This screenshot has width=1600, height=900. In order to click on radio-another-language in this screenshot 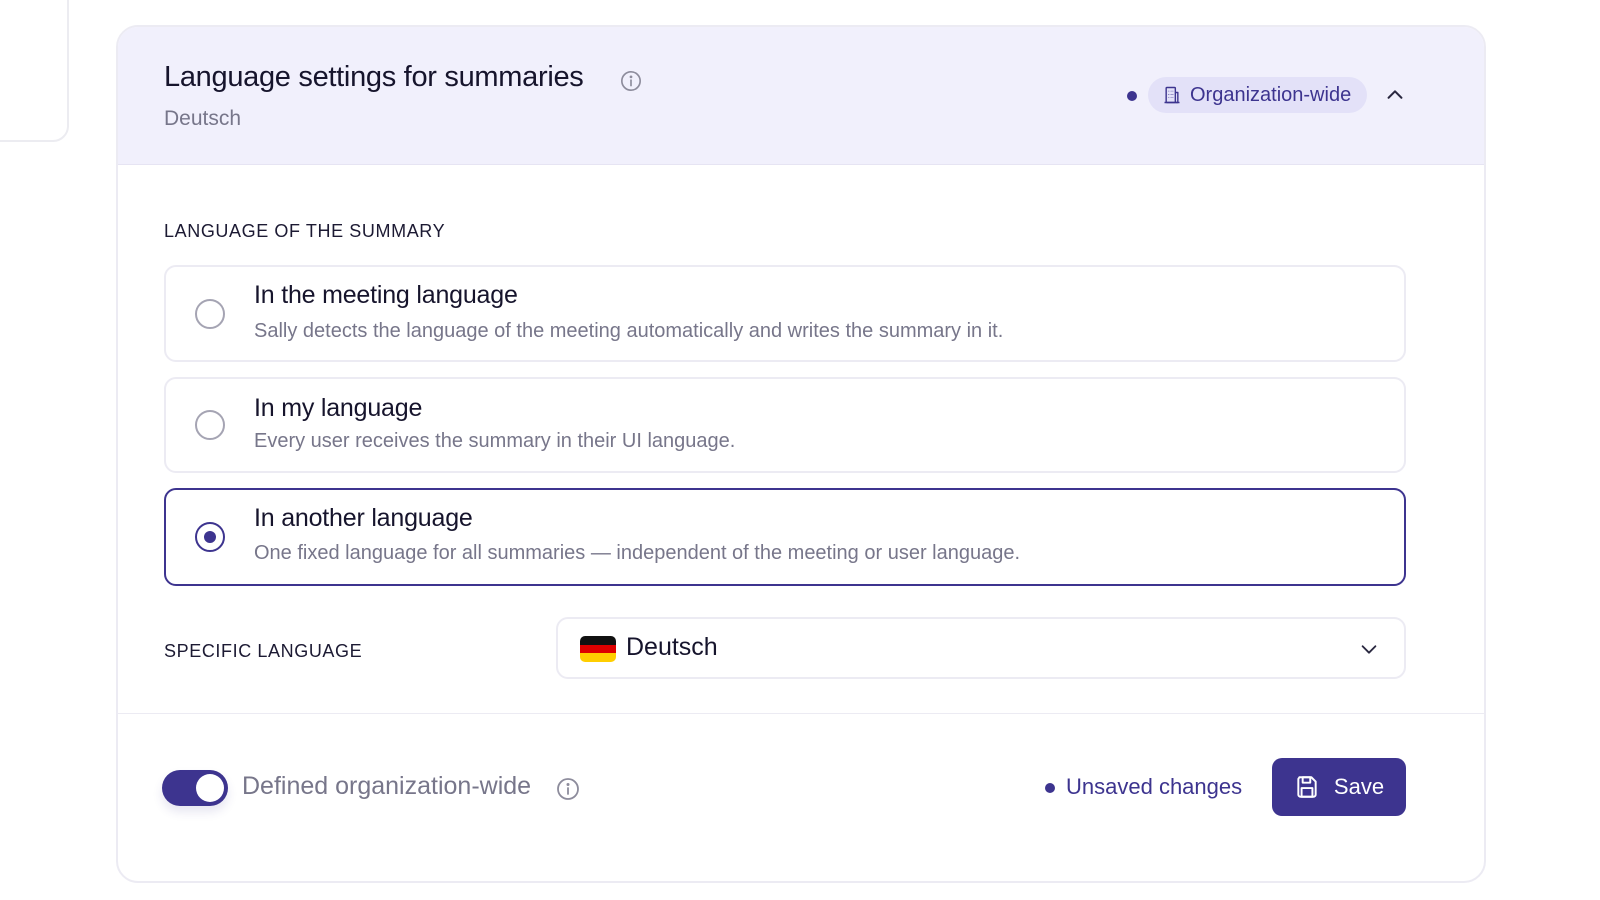, I will do `click(210, 537)`.